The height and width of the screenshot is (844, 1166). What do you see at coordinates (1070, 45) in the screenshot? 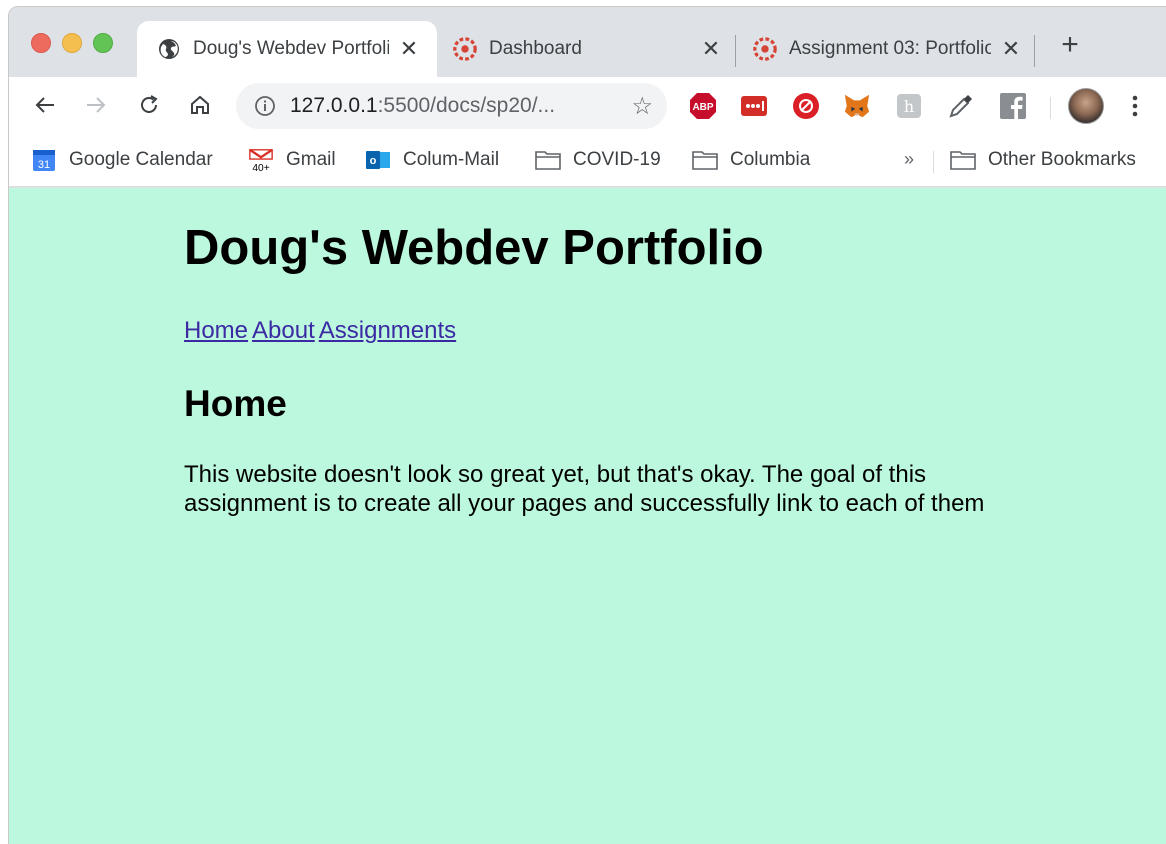
I see `new-tab-button: +` at bounding box center [1070, 45].